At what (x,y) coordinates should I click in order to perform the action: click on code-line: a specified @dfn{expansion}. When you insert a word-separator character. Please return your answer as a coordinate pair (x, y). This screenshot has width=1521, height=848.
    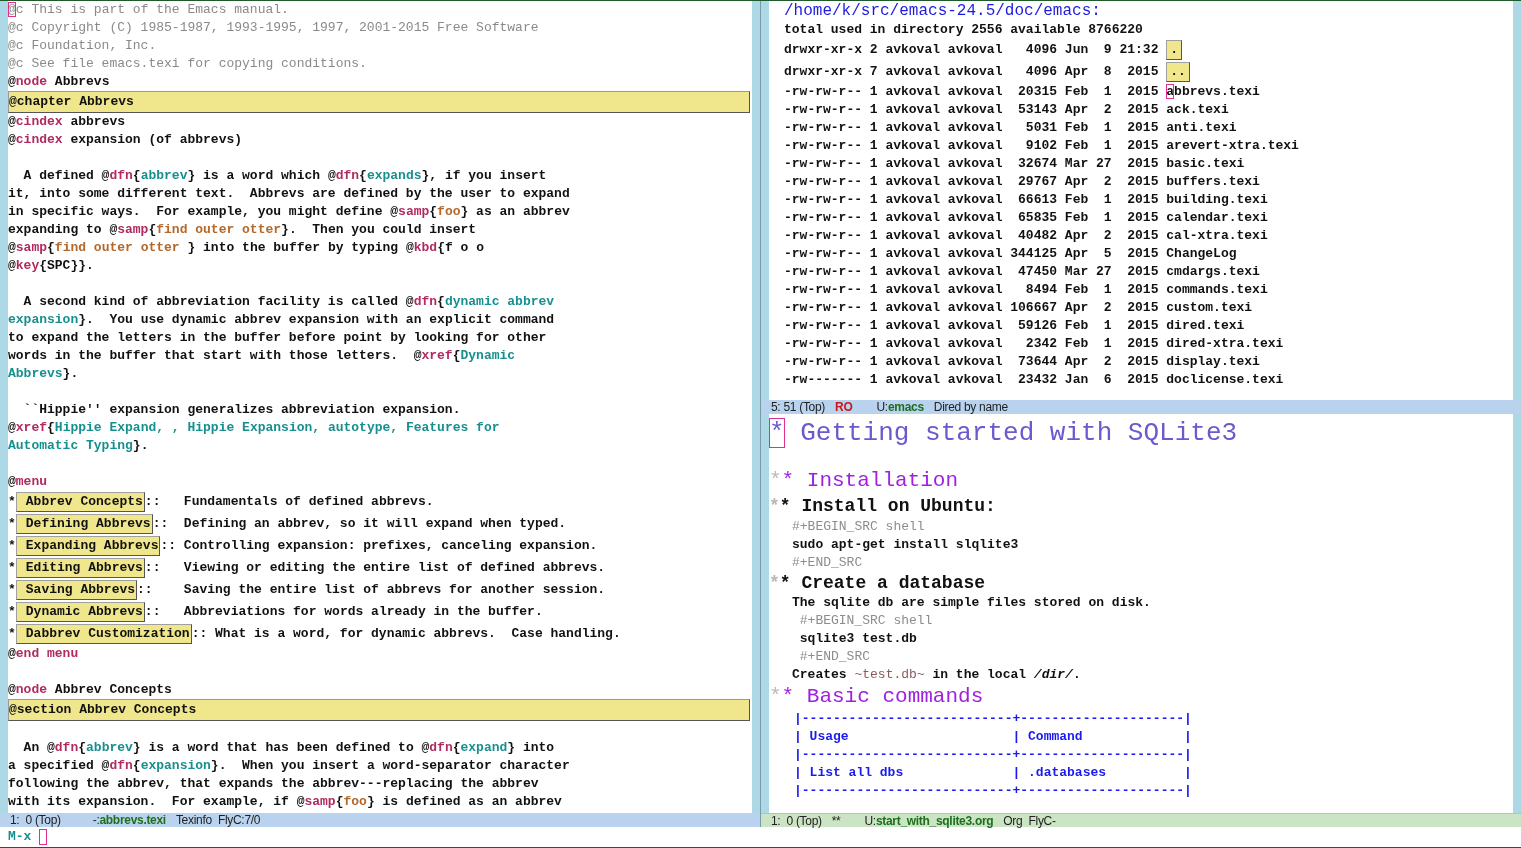
    Looking at the image, I should click on (289, 766).